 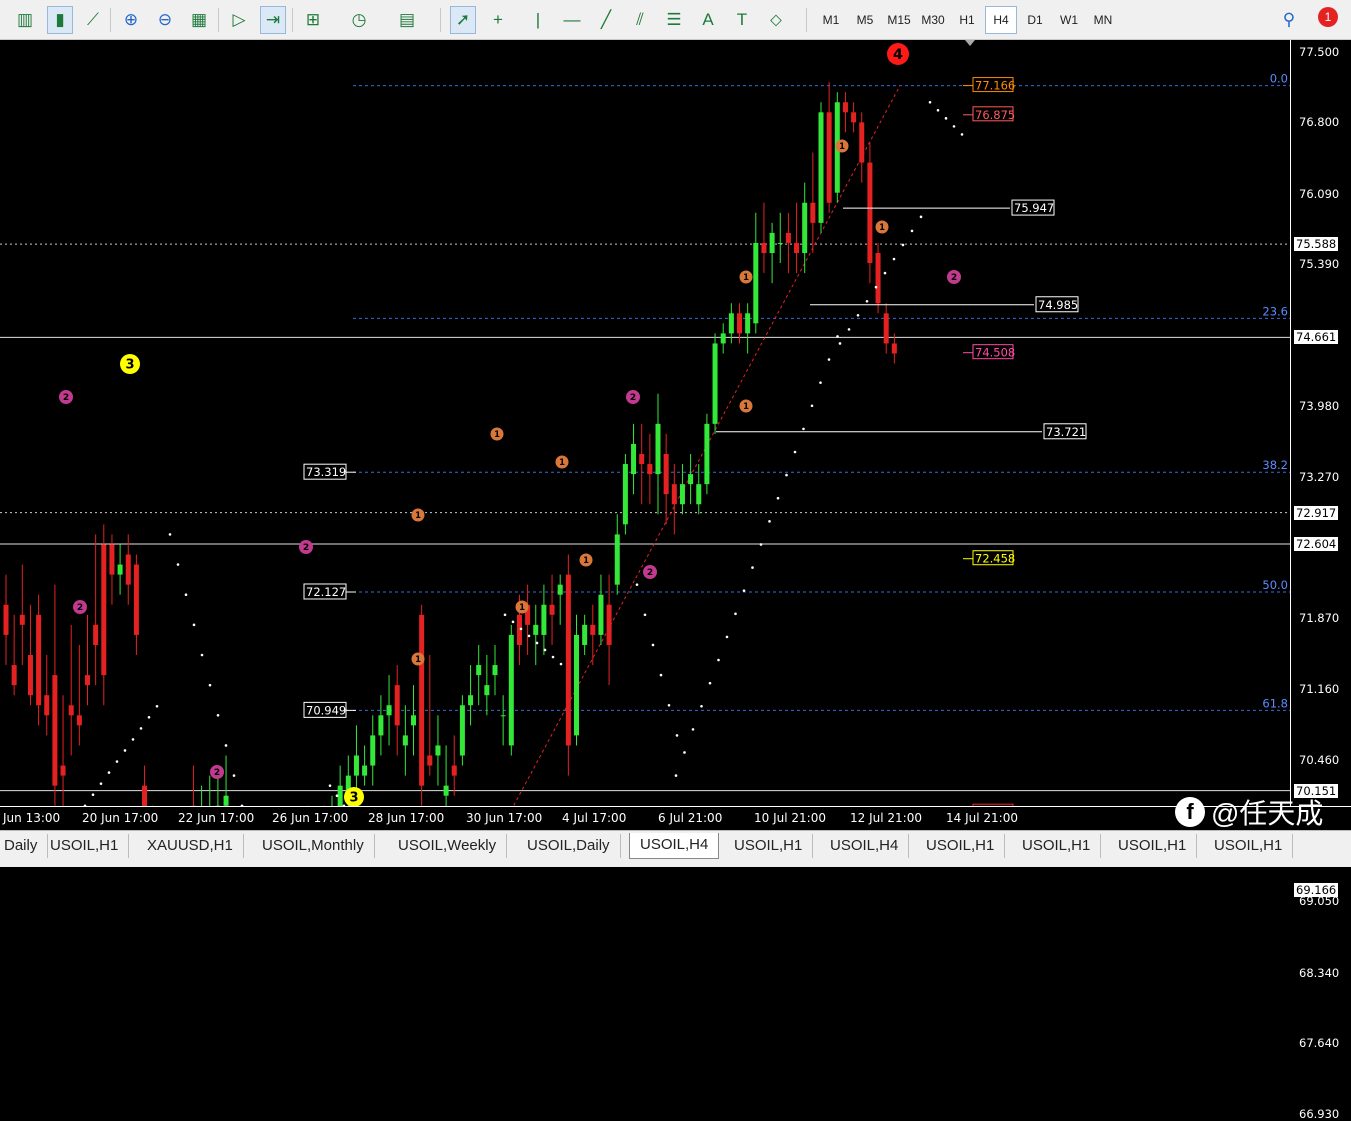 What do you see at coordinates (708, 20) in the screenshot?
I see `text-icon: A` at bounding box center [708, 20].